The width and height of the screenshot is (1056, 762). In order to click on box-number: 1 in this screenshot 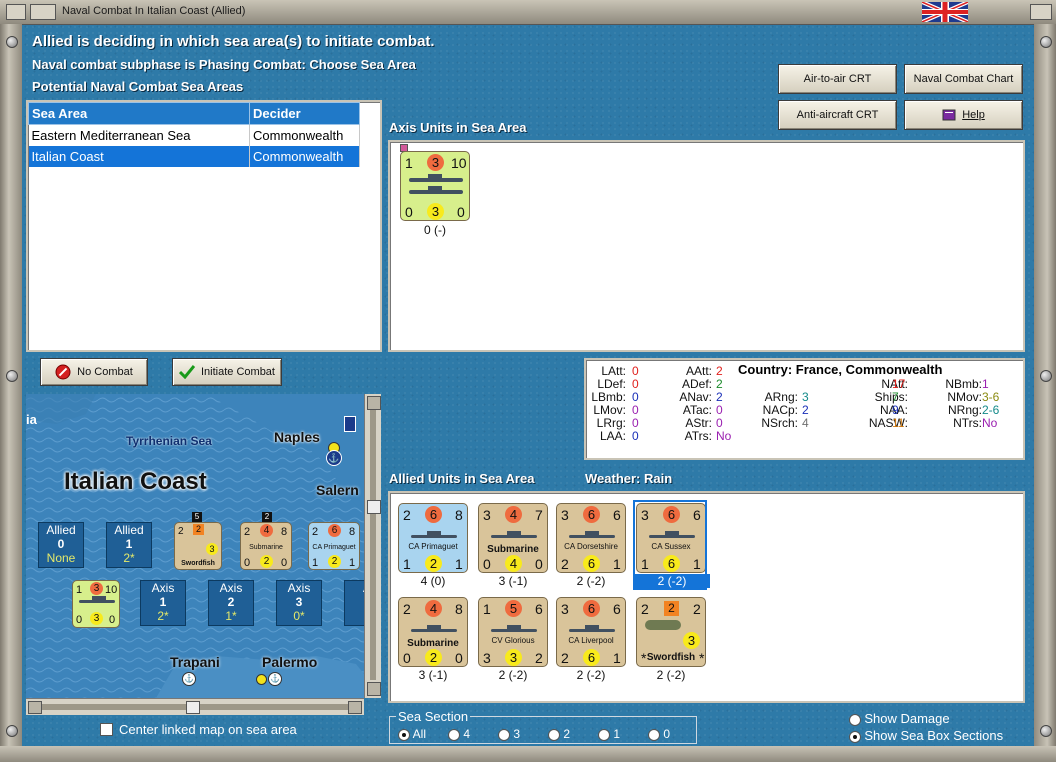, I will do `click(129, 544)`.